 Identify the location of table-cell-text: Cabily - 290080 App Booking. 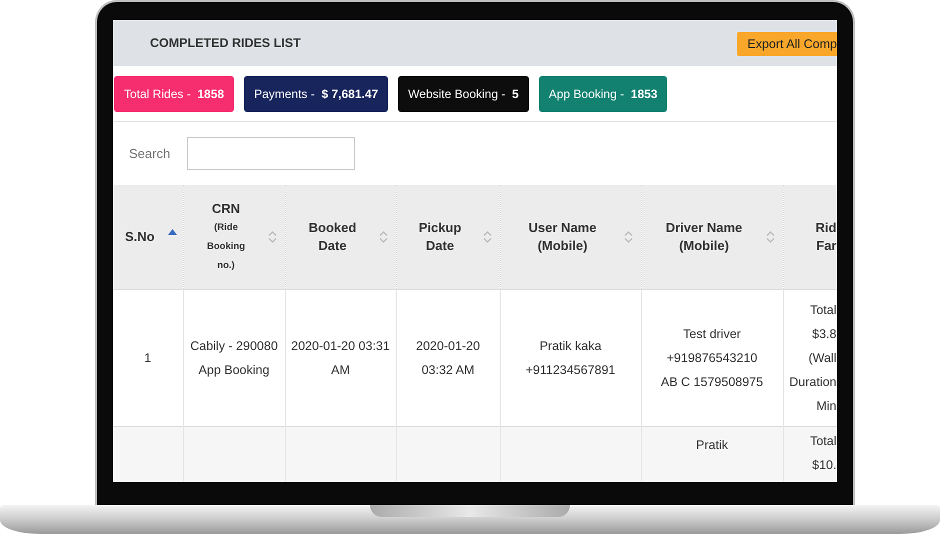
(234, 358).